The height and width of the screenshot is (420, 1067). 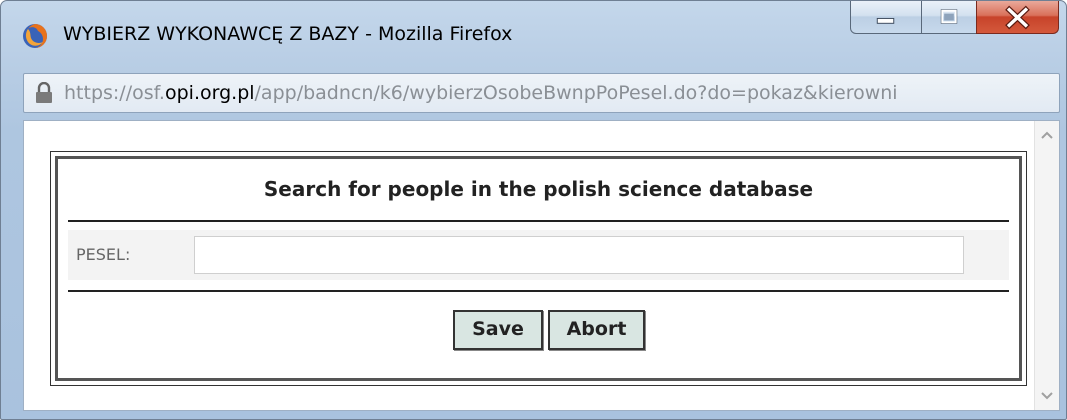 I want to click on buttons-divider, so click(x=538, y=291).